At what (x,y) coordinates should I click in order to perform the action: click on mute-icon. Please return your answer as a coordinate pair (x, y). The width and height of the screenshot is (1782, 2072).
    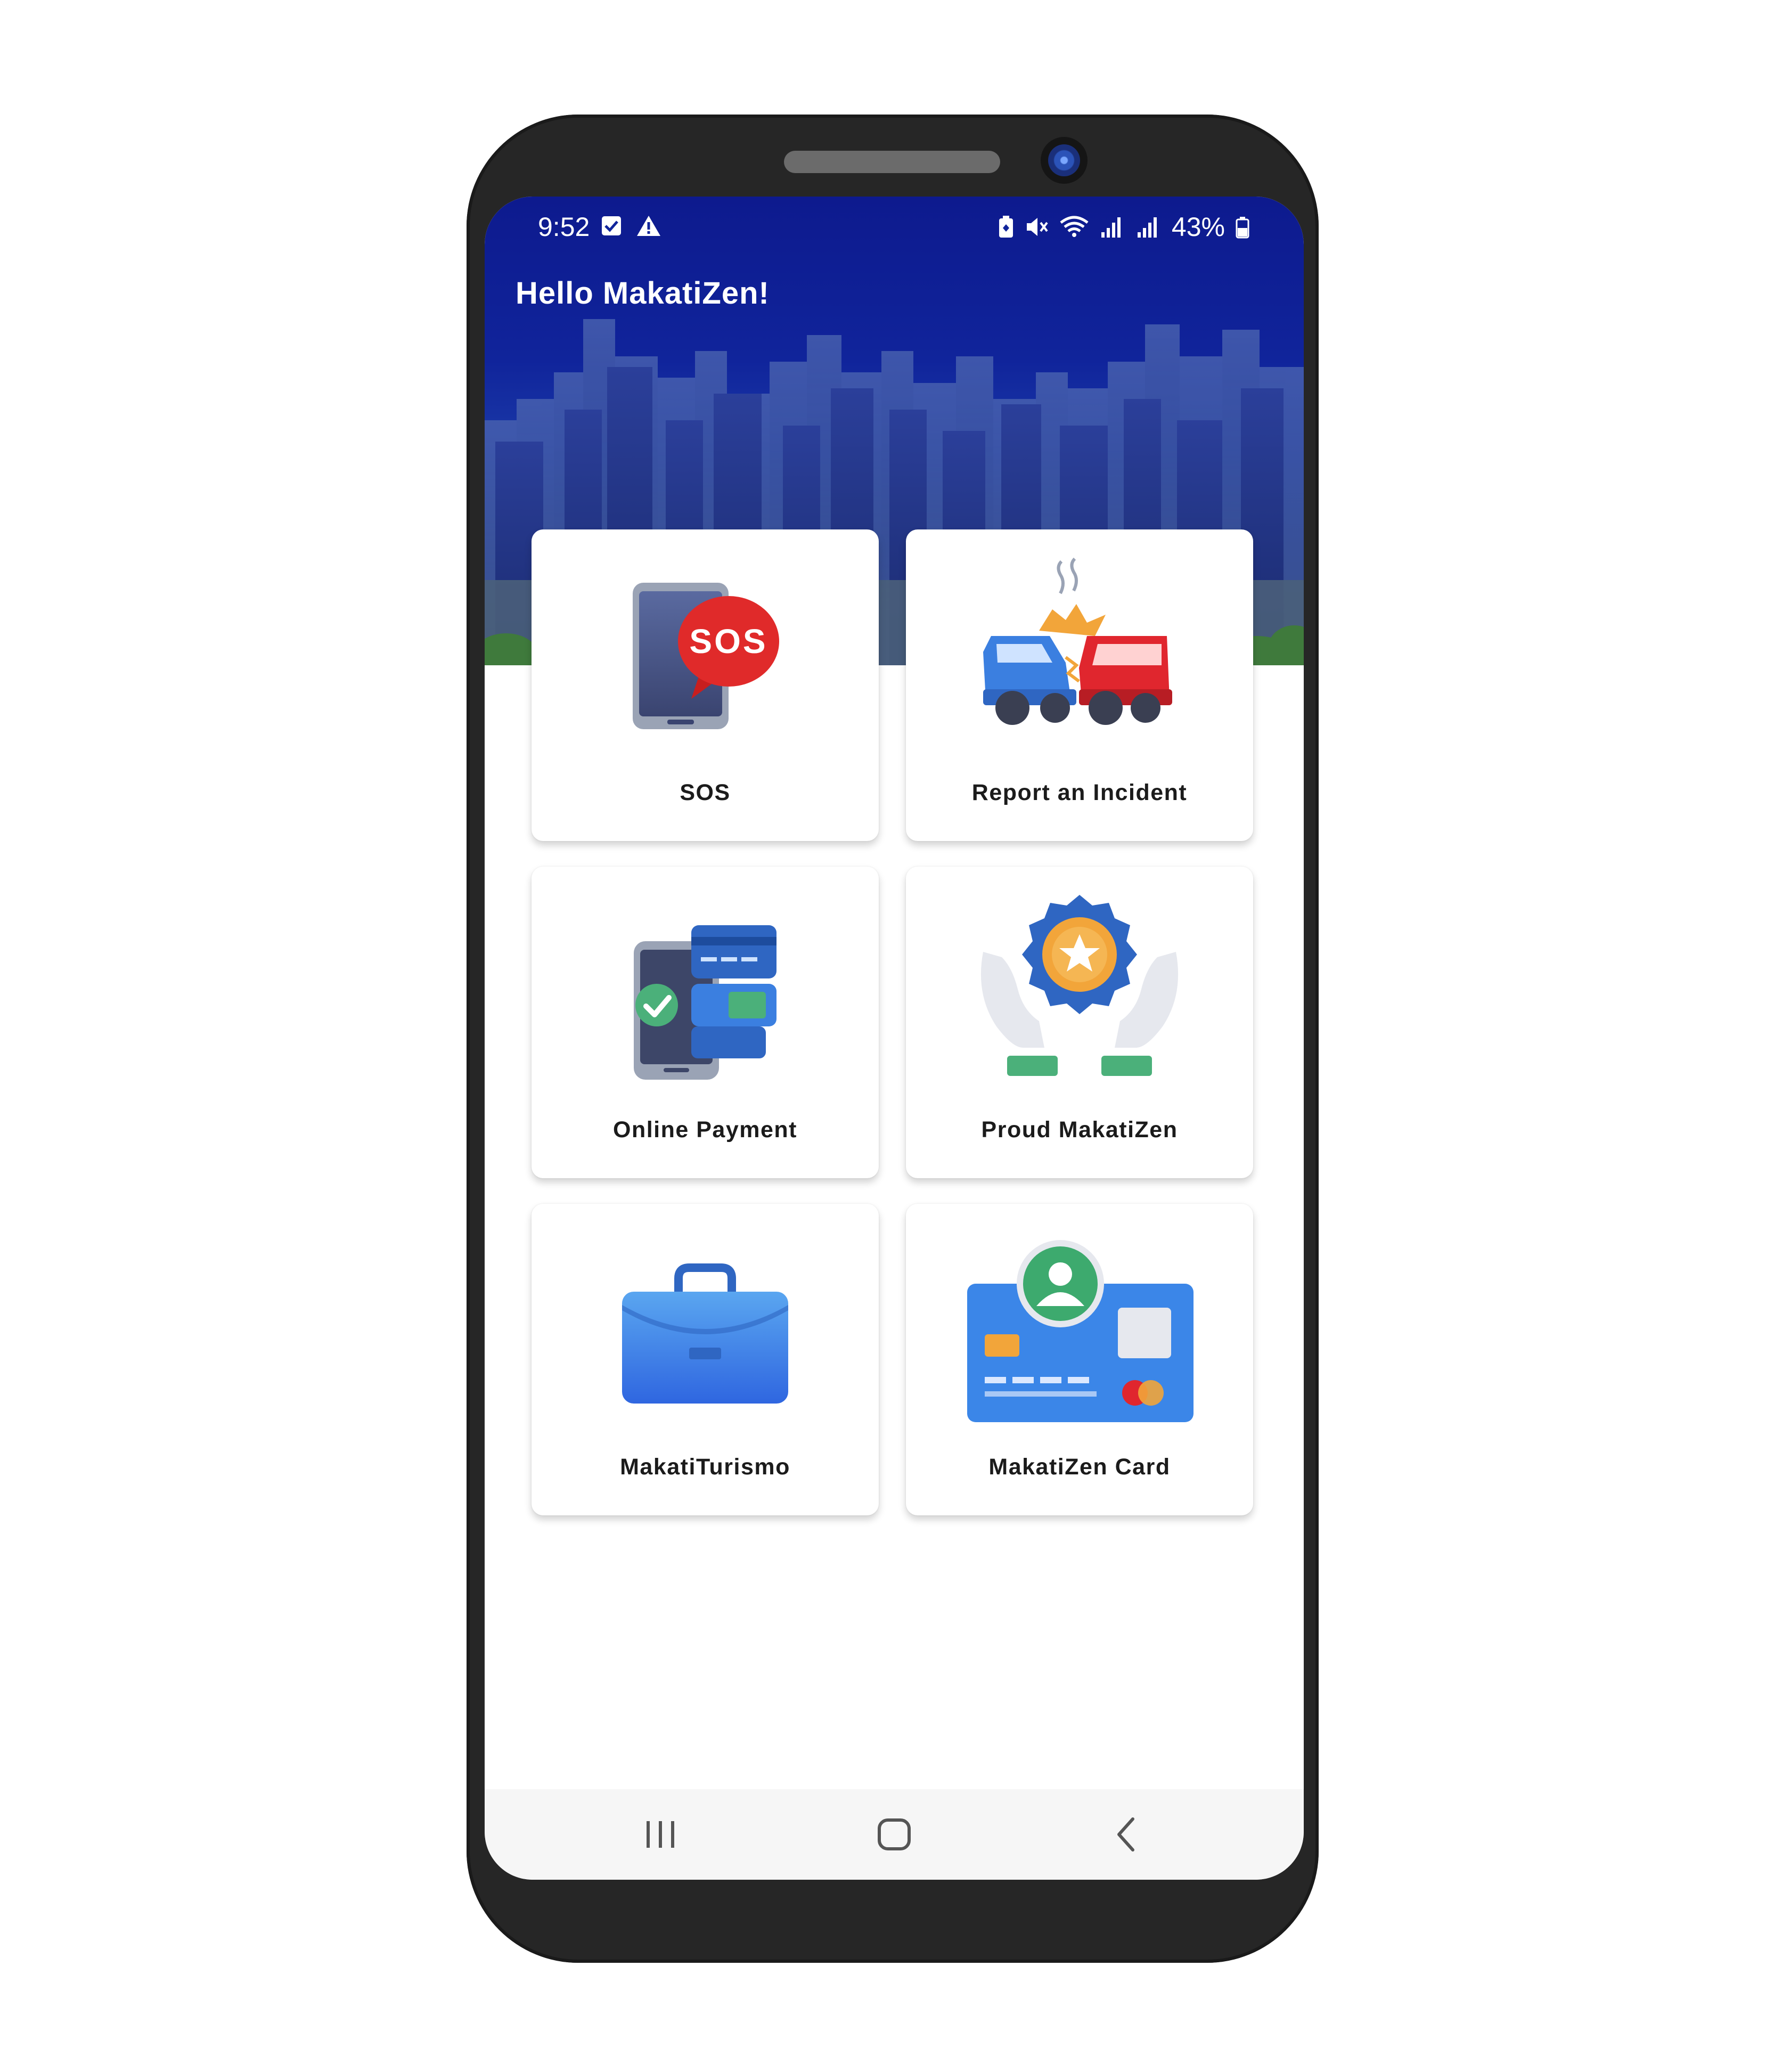
    Looking at the image, I should click on (1037, 227).